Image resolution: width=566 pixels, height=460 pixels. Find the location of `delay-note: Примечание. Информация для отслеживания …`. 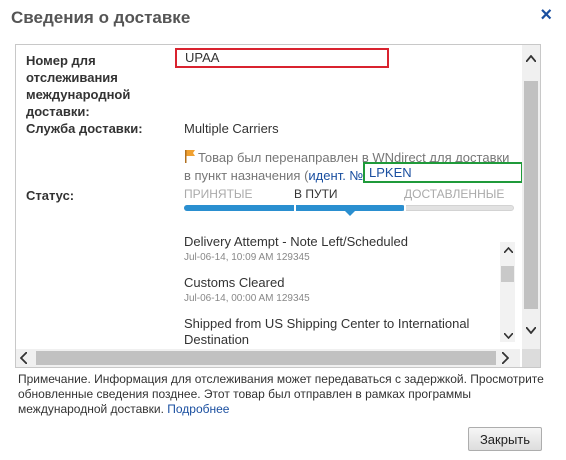

delay-note: Примечание. Информация для отслеживания … is located at coordinates (283, 394).